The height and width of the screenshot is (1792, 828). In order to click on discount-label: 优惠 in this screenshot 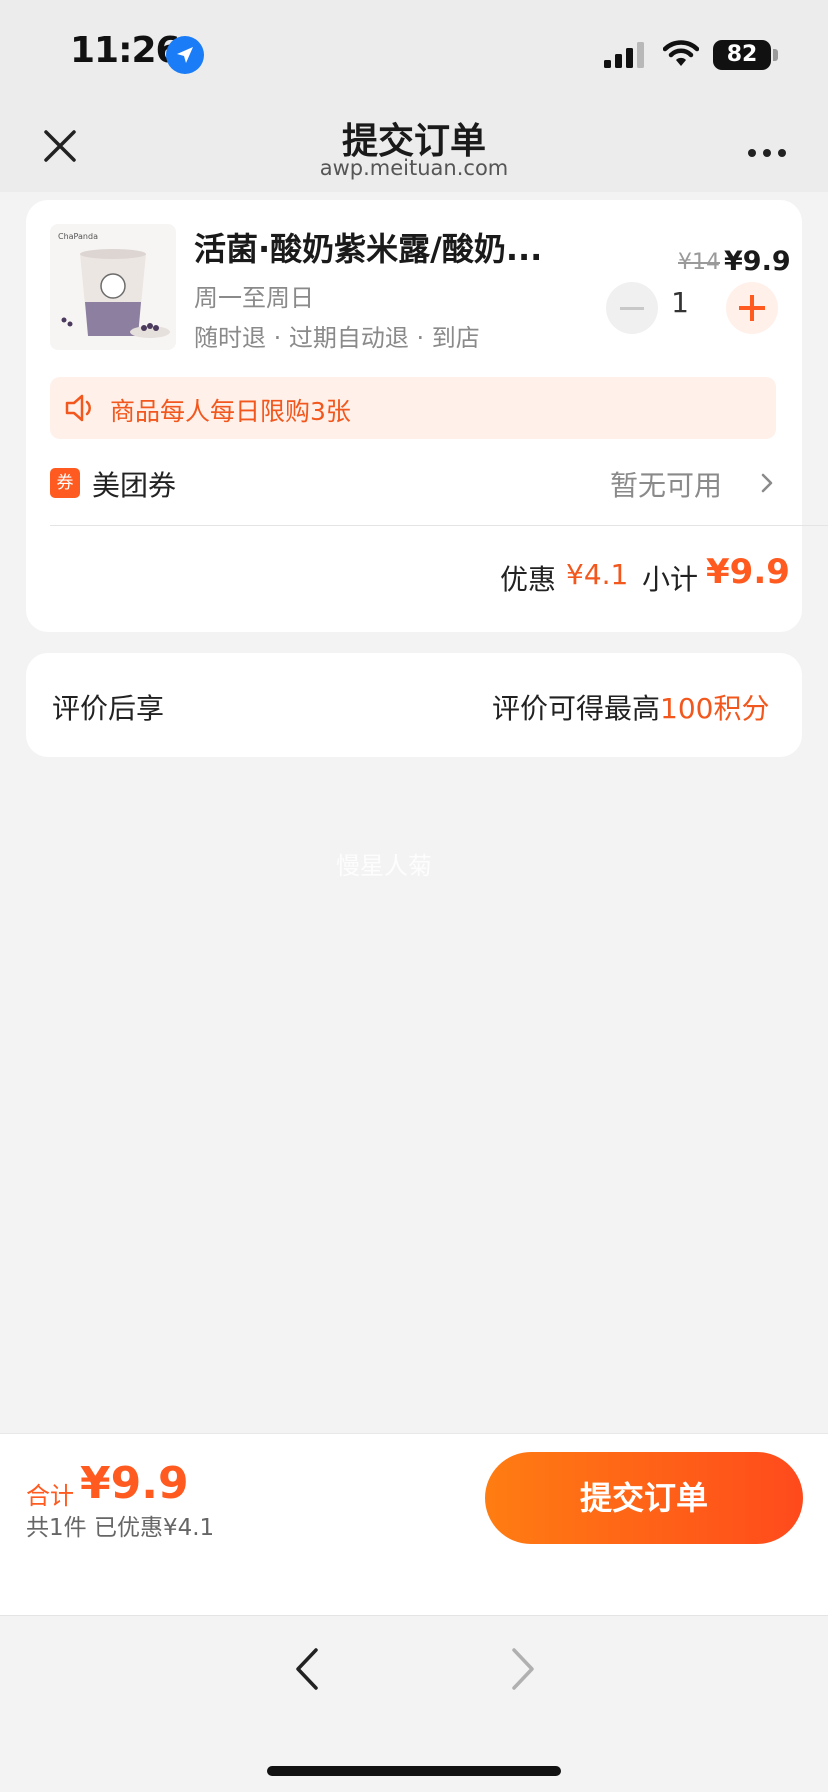, I will do `click(528, 579)`.